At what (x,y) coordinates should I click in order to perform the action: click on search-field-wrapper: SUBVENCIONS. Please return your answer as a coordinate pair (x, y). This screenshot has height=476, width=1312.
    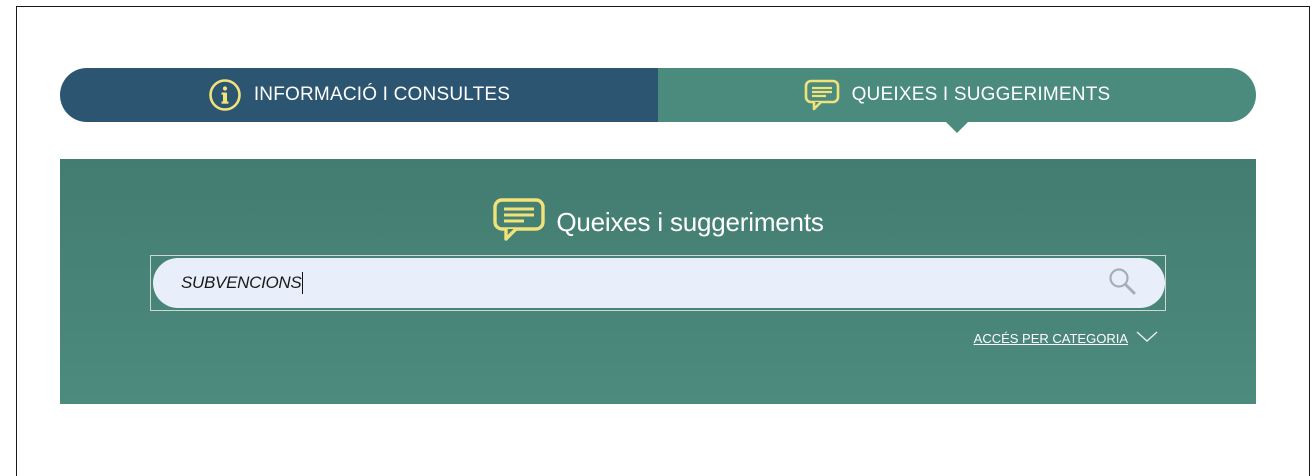
    Looking at the image, I should click on (658, 283).